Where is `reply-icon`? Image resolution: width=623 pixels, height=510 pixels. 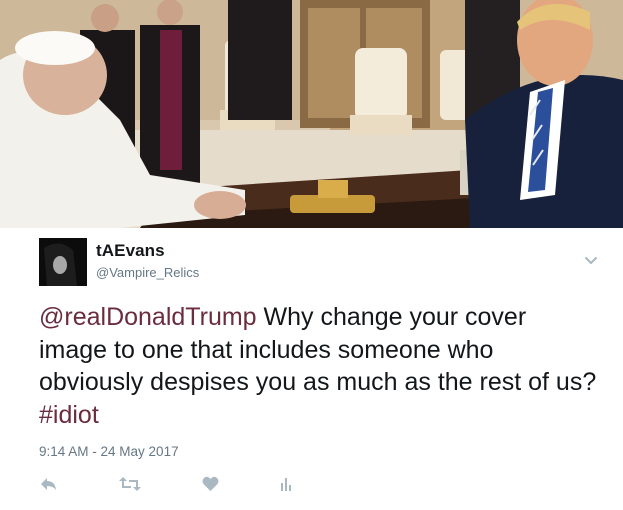
reply-icon is located at coordinates (48, 484).